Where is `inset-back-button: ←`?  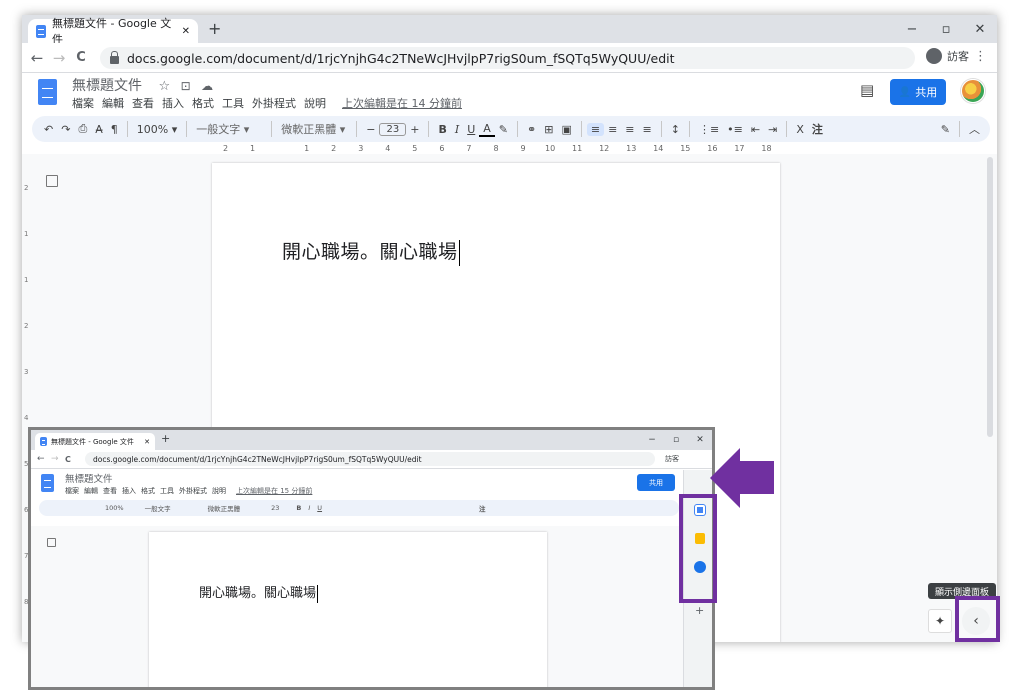 inset-back-button: ← is located at coordinates (44, 459).